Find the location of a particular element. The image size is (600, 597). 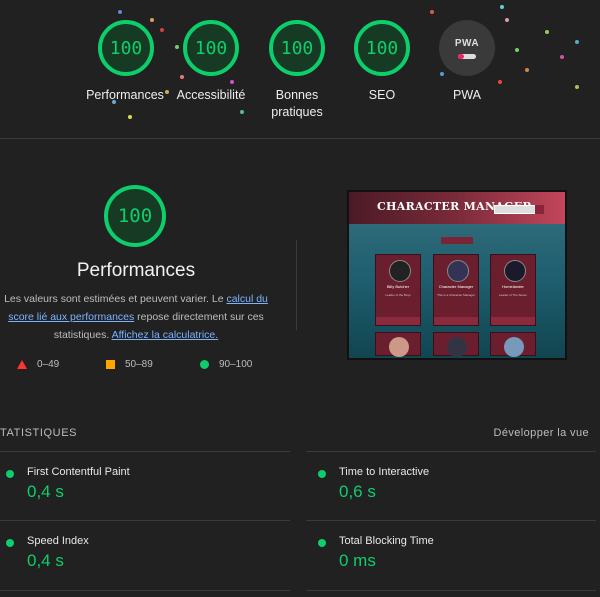

card-name: Billy Butcher is located at coordinates (398, 286).